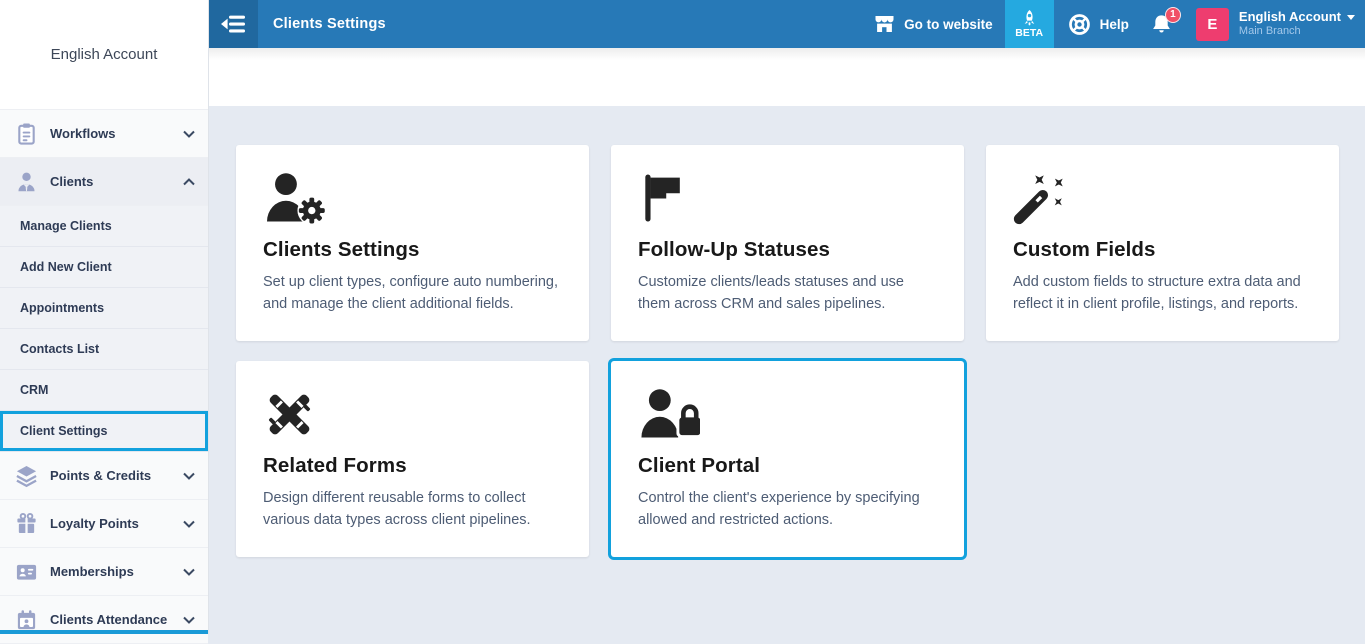 The image size is (1365, 644). I want to click on sidebar-item-label: Clients Attendance, so click(109, 619).